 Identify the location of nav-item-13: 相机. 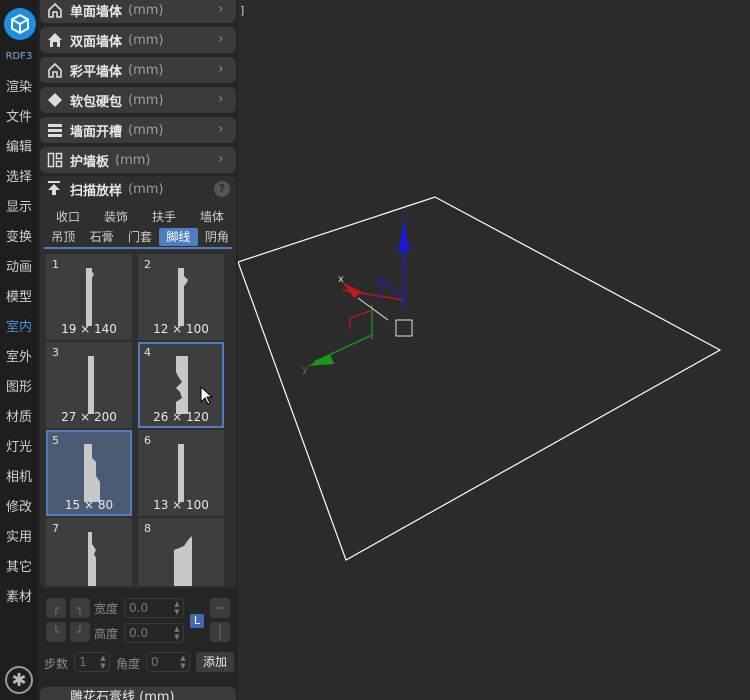
(19, 478).